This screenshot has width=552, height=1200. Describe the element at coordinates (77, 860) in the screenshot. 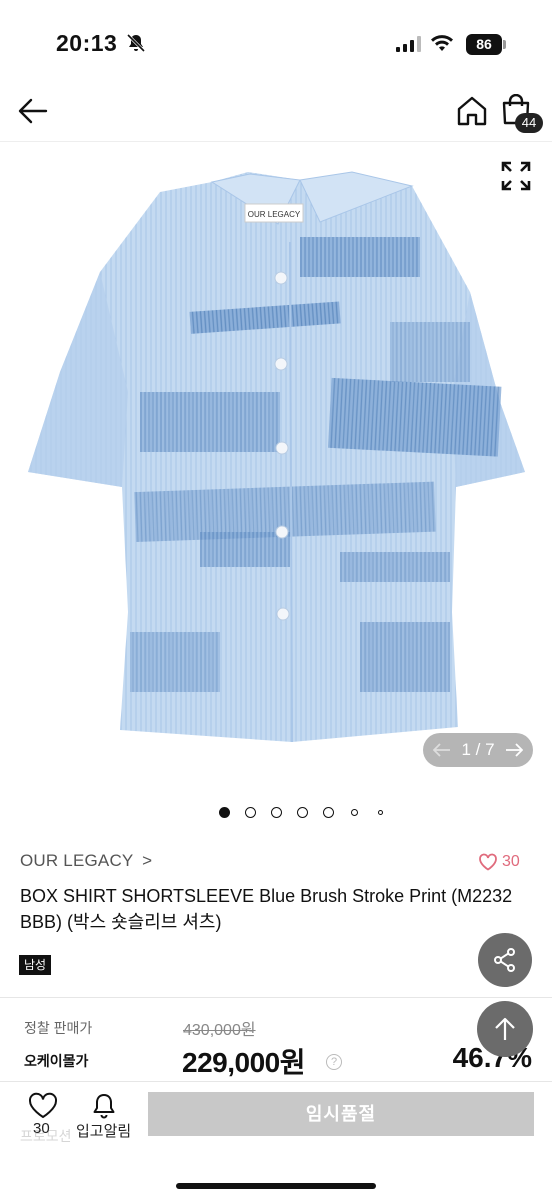

I see `brand-name: OUR LEGACY` at that location.